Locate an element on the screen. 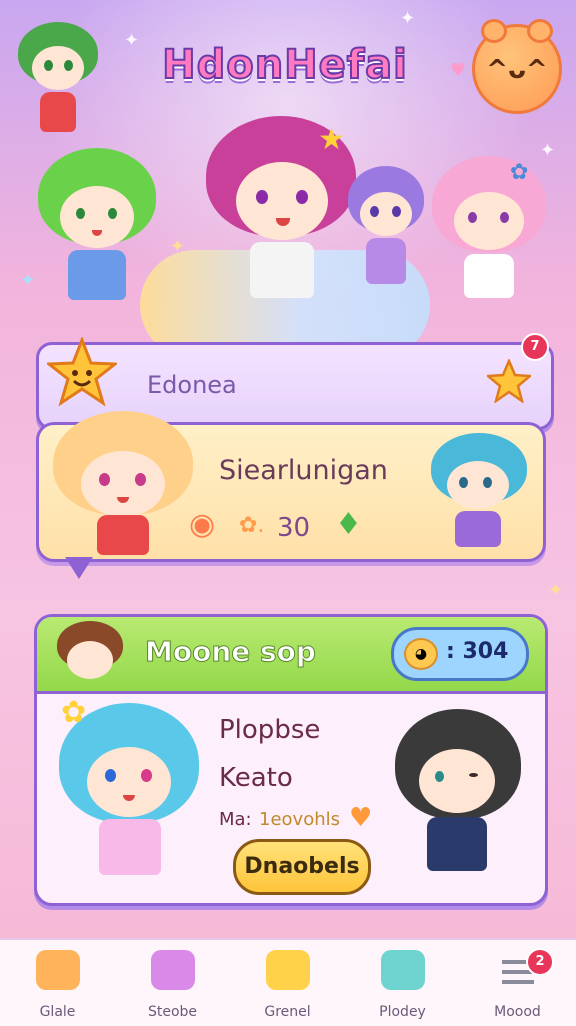  mode-small-label: Ma: is located at coordinates (235, 819).